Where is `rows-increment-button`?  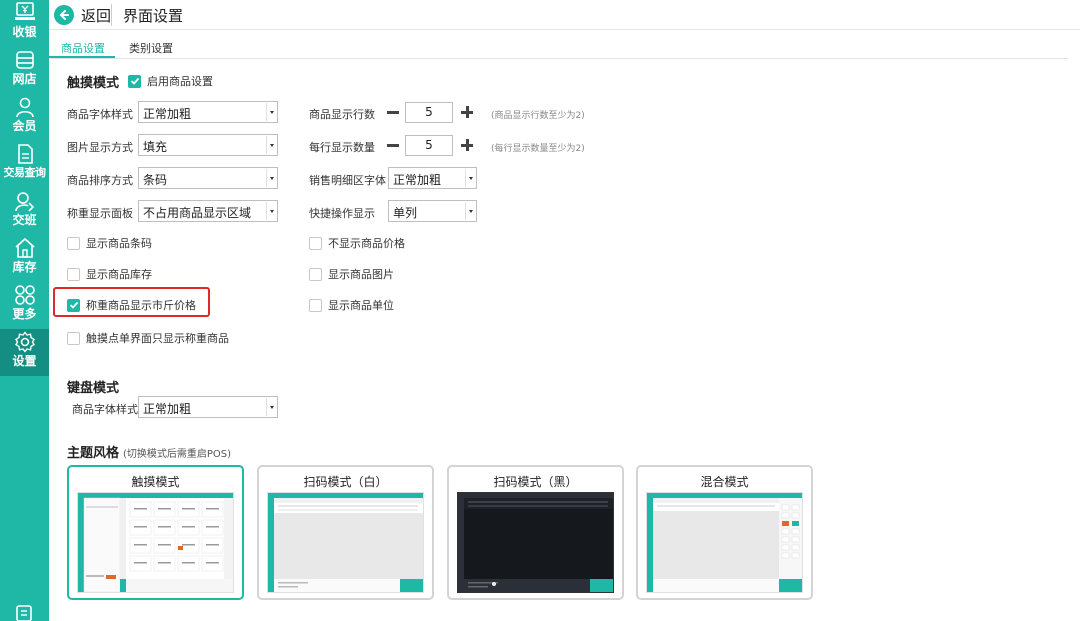
rows-increment-button is located at coordinates (467, 112).